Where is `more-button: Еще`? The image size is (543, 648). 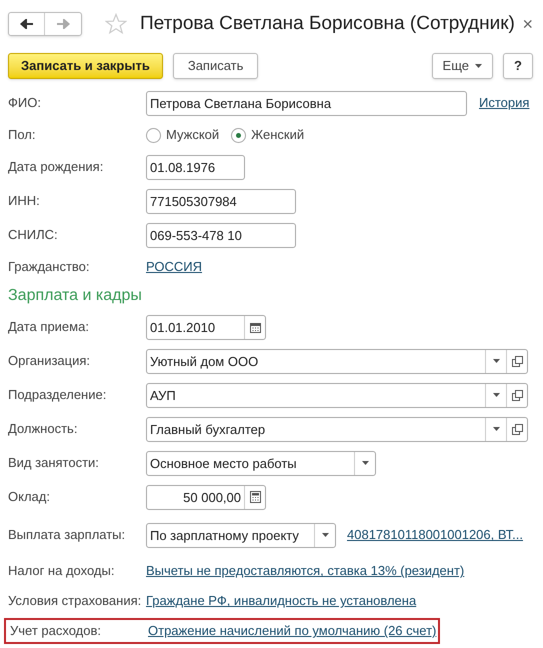
more-button: Еще is located at coordinates (462, 66).